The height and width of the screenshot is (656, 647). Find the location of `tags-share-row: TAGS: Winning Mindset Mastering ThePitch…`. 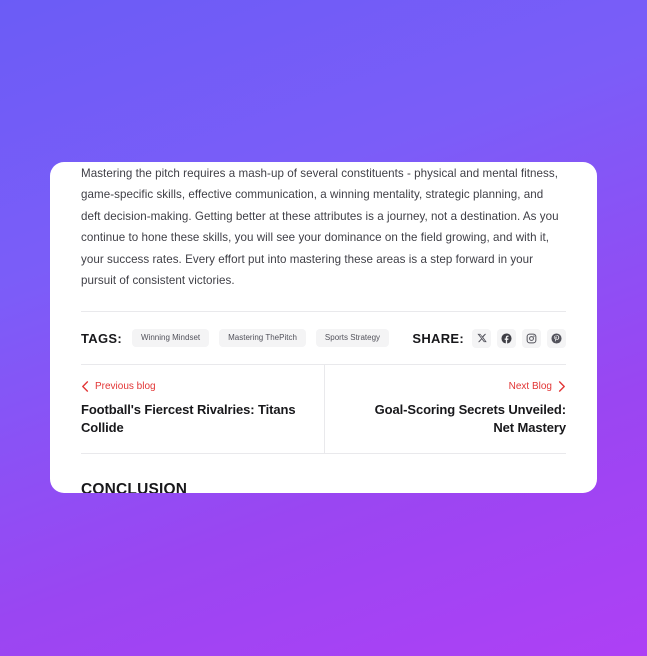

tags-share-row: TAGS: Winning Mindset Mastering ThePitch… is located at coordinates (323, 338).